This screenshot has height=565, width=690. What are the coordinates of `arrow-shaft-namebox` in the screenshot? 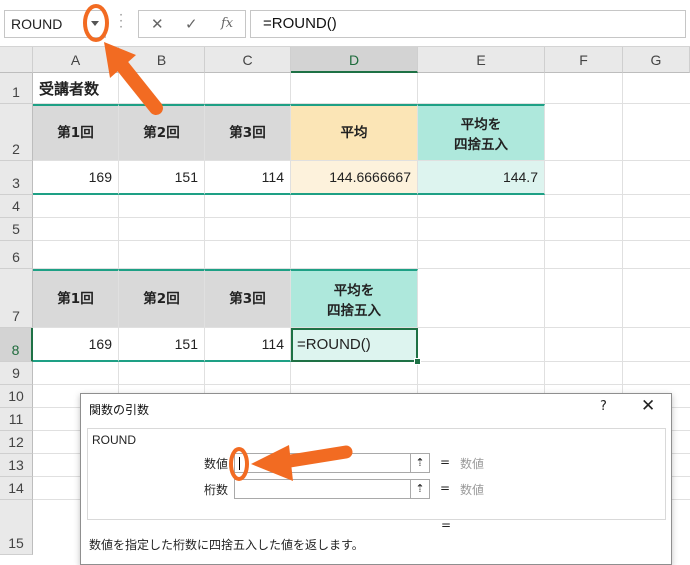 It's located at (138, 85).